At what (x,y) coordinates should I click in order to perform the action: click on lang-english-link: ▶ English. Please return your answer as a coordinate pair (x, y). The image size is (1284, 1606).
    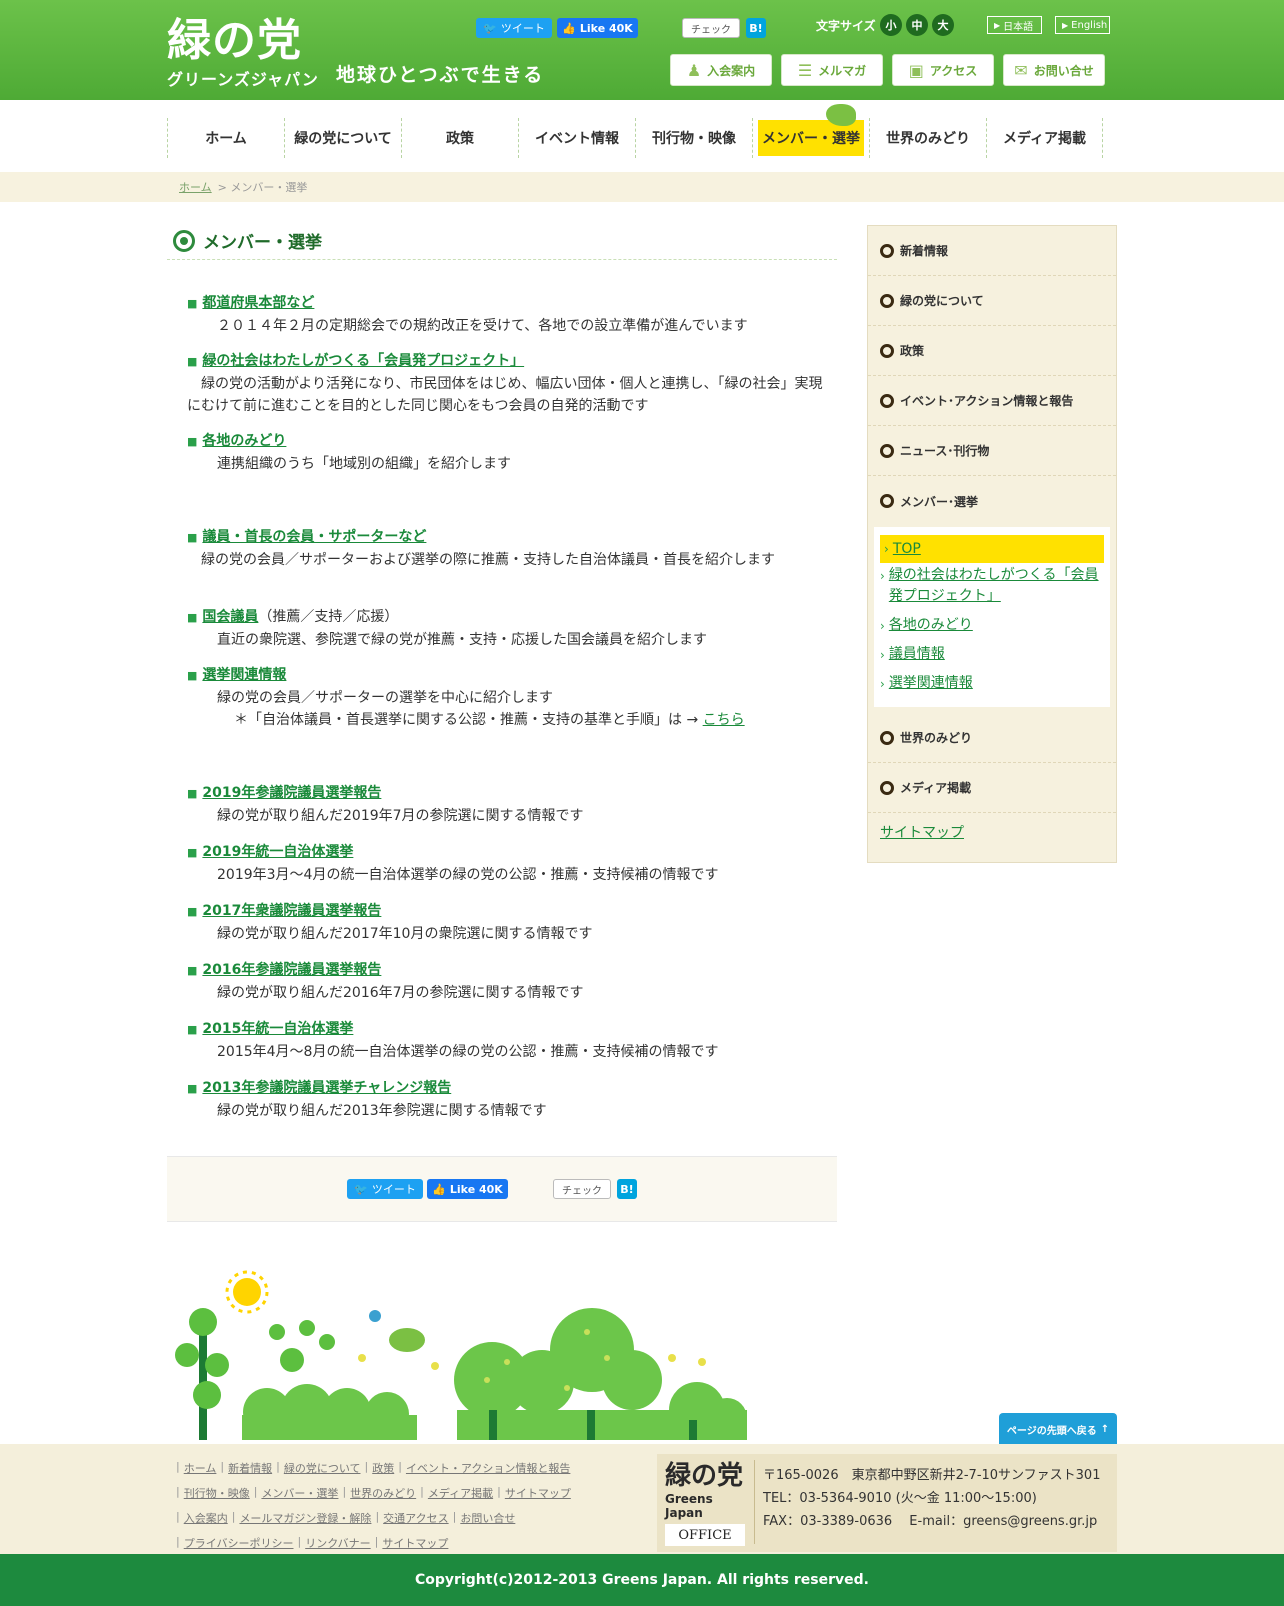
    Looking at the image, I should click on (1082, 25).